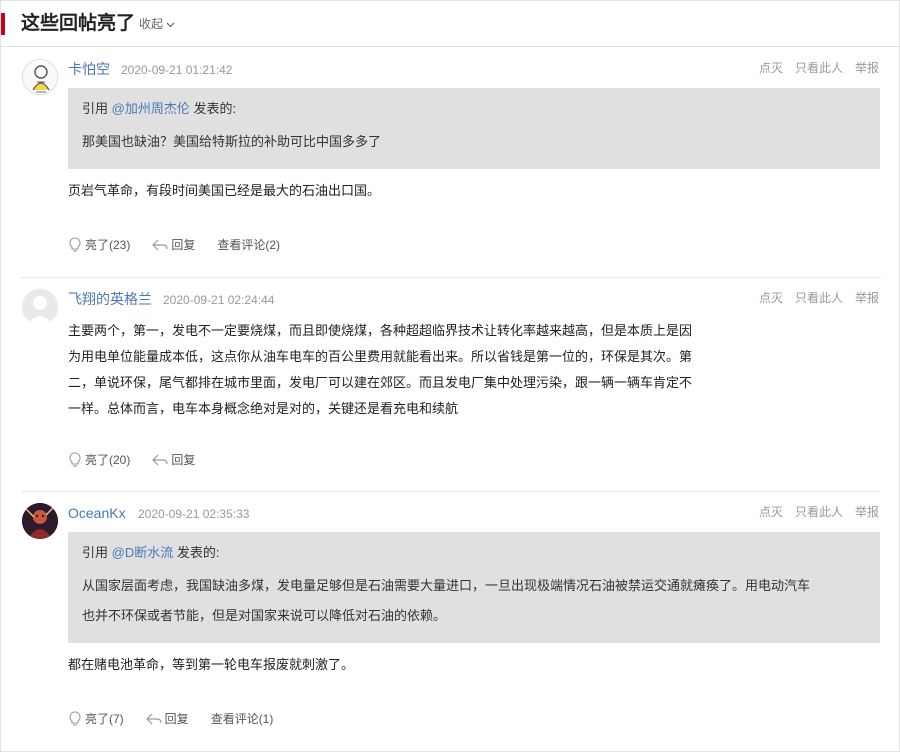  Describe the element at coordinates (474, 128) in the screenshot. I see `quote-box: 引用 @加州周杰伦 发表的: 那美国也缺油？美国给特斯拉的补助可比中国多多了` at that location.